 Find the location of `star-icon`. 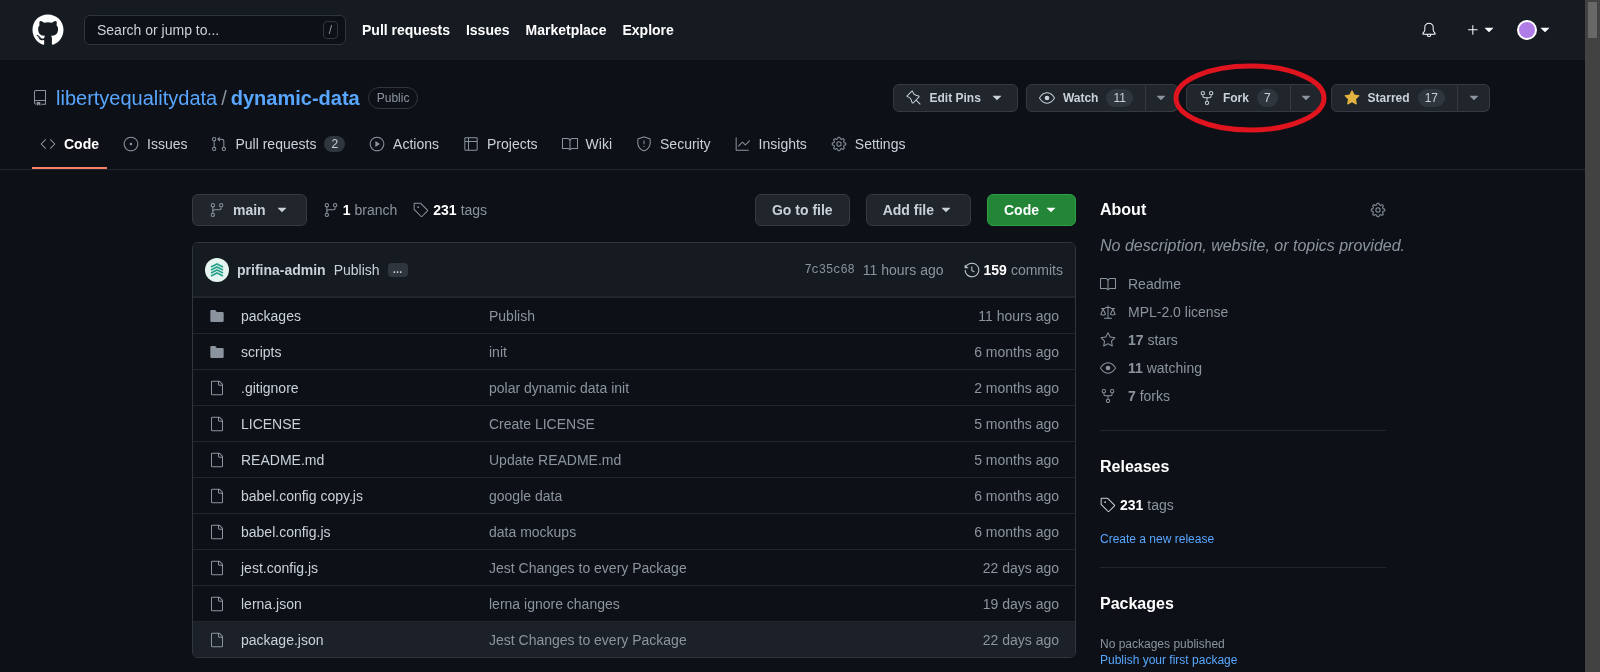

star-icon is located at coordinates (1351, 98).